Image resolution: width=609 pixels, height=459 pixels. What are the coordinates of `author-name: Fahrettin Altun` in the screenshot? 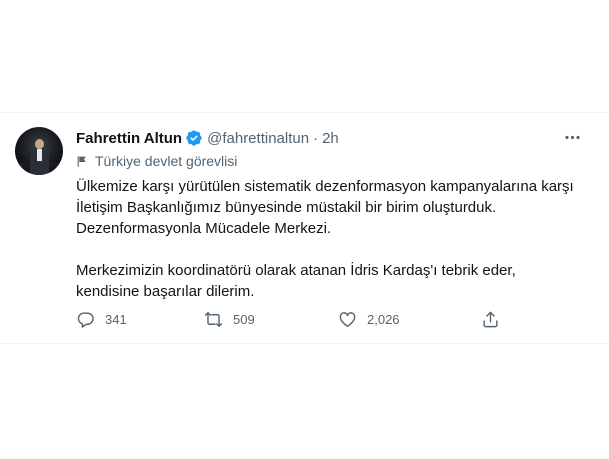 It's located at (129, 138).